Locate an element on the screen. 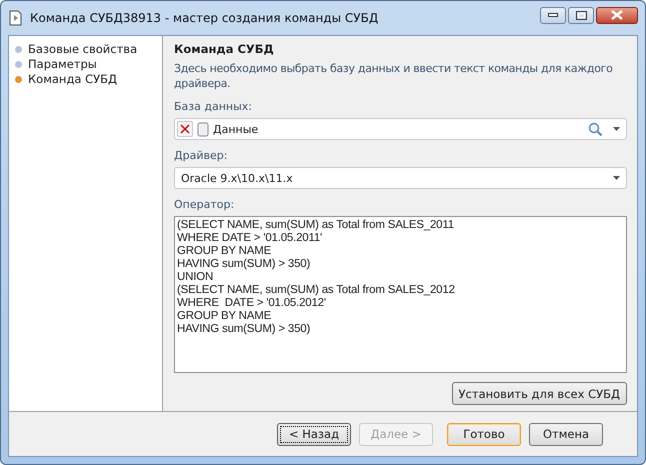  maximize-icon is located at coordinates (581, 15).